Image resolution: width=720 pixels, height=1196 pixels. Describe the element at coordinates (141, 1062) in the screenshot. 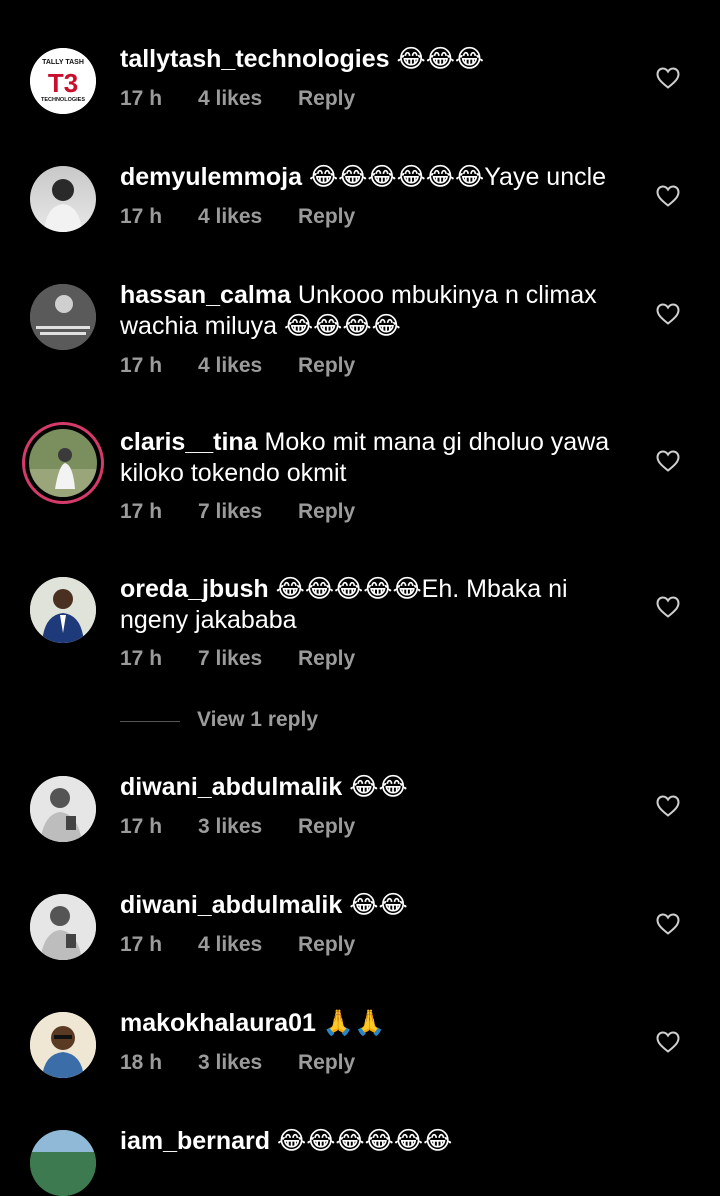

I see `timestamp: 18 h` at that location.